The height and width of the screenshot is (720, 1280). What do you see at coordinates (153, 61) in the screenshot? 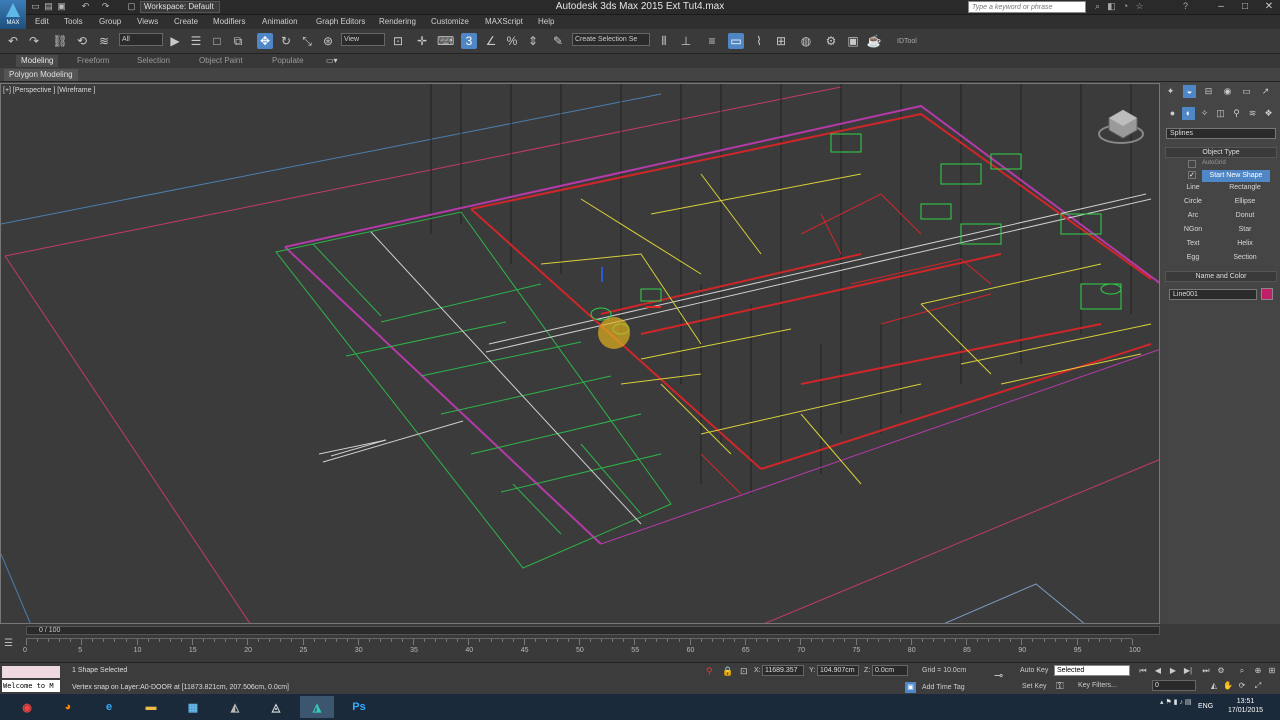
I see `tab-selection: Selection` at bounding box center [153, 61].